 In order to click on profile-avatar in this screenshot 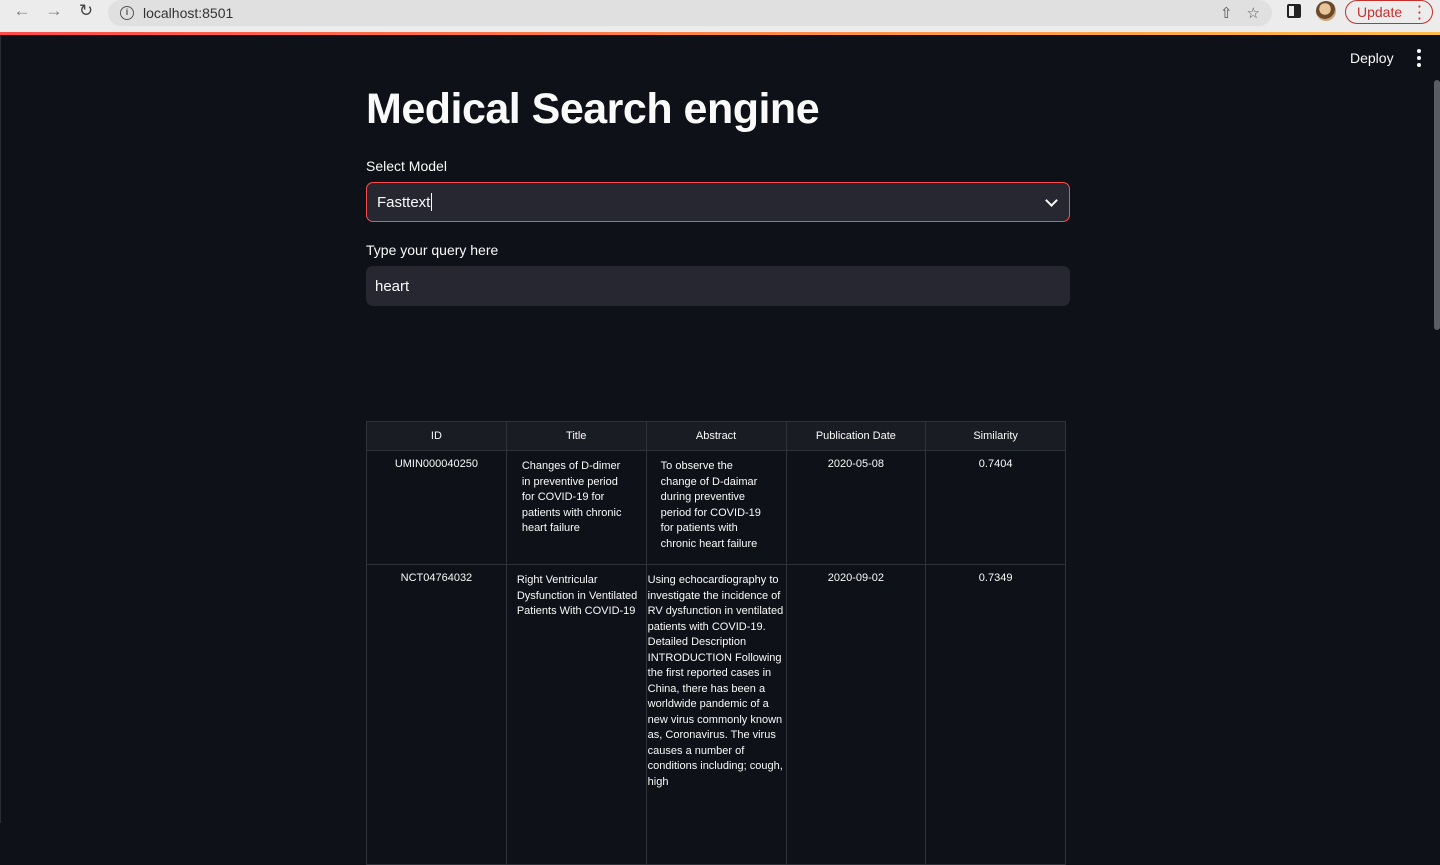, I will do `click(1326, 11)`.